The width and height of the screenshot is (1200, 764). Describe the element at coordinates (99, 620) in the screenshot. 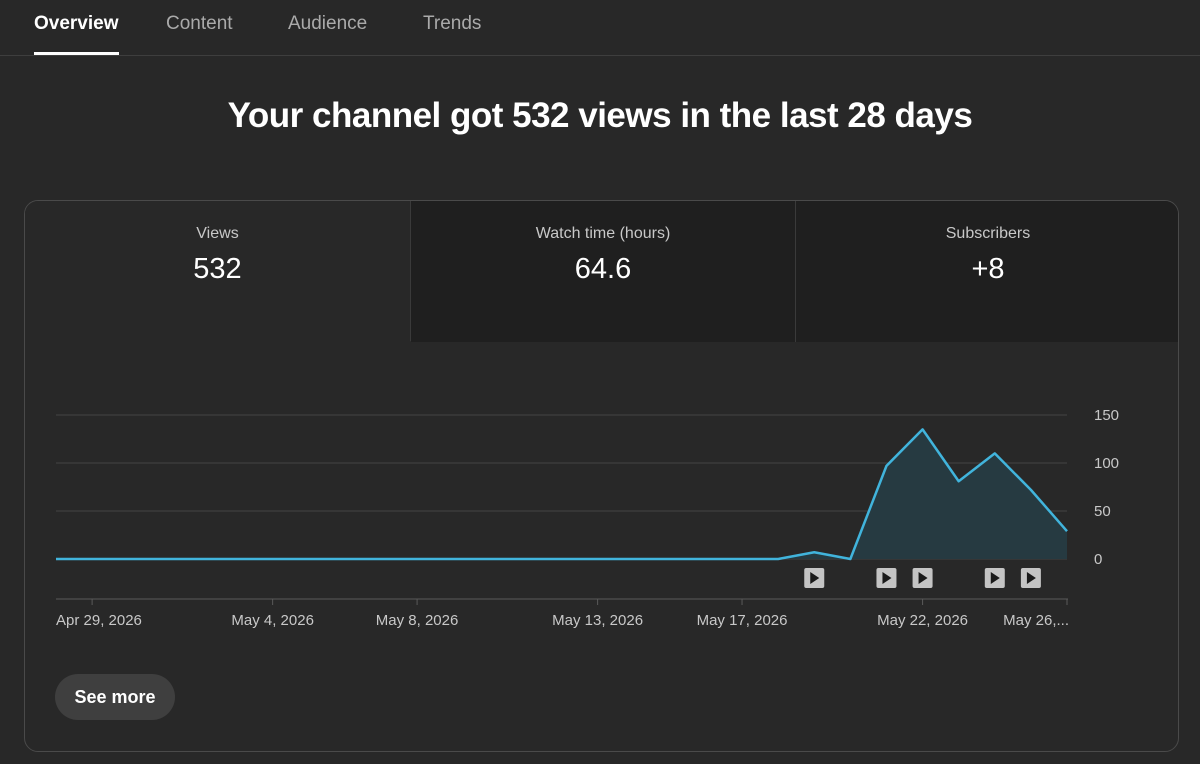

I see `x-tick-label: Apr 29, 2026` at that location.